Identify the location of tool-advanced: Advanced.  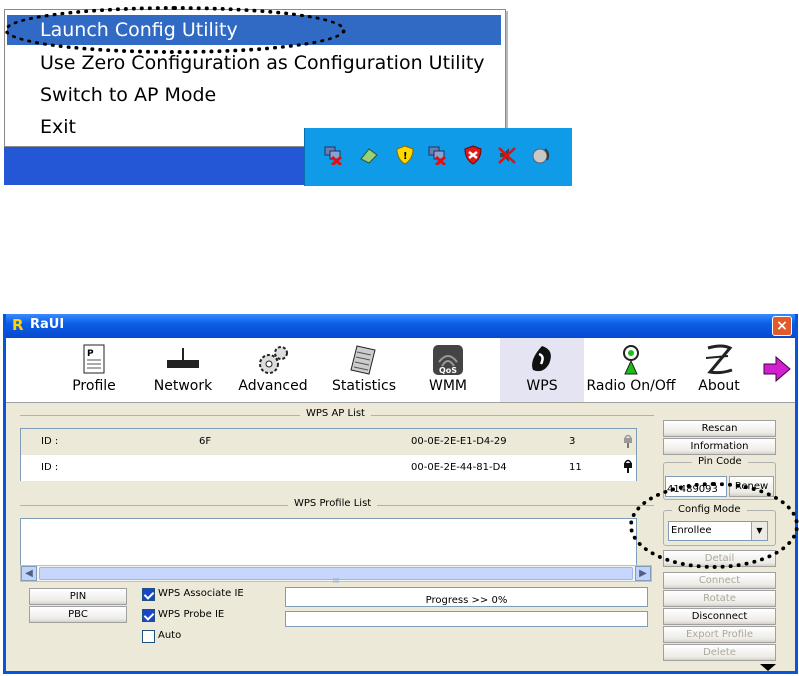
(273, 370).